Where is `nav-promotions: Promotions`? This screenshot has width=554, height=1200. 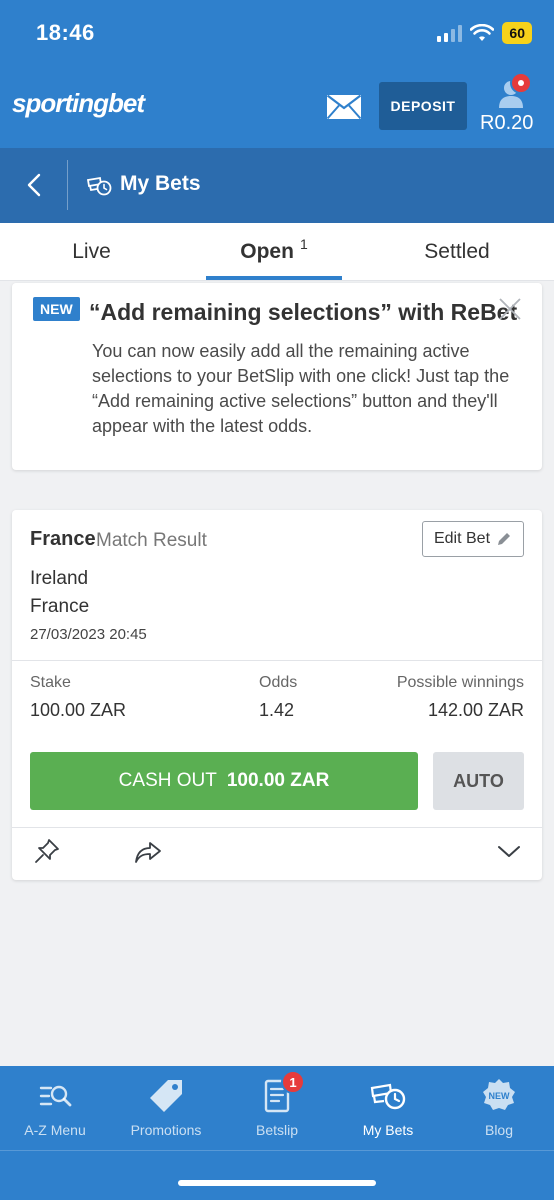 nav-promotions: Promotions is located at coordinates (166, 1108).